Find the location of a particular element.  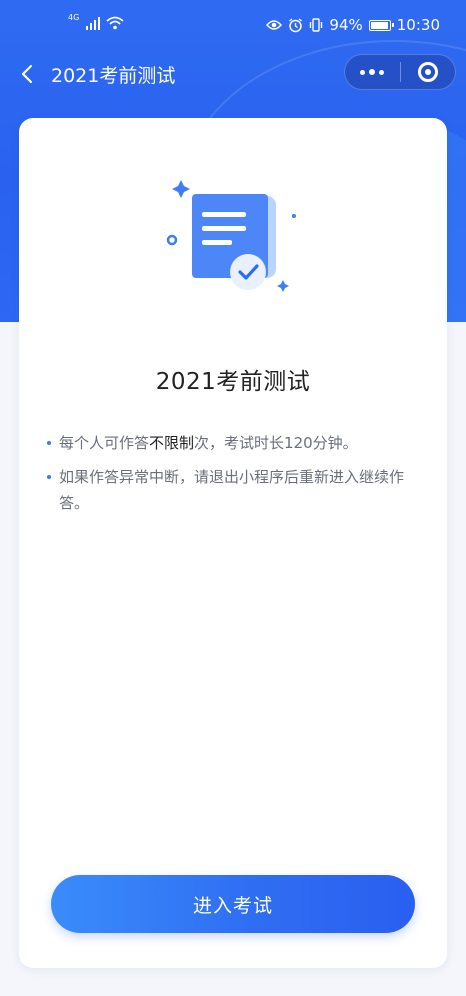

enter-exam-button: 进入考试 is located at coordinates (233, 904).